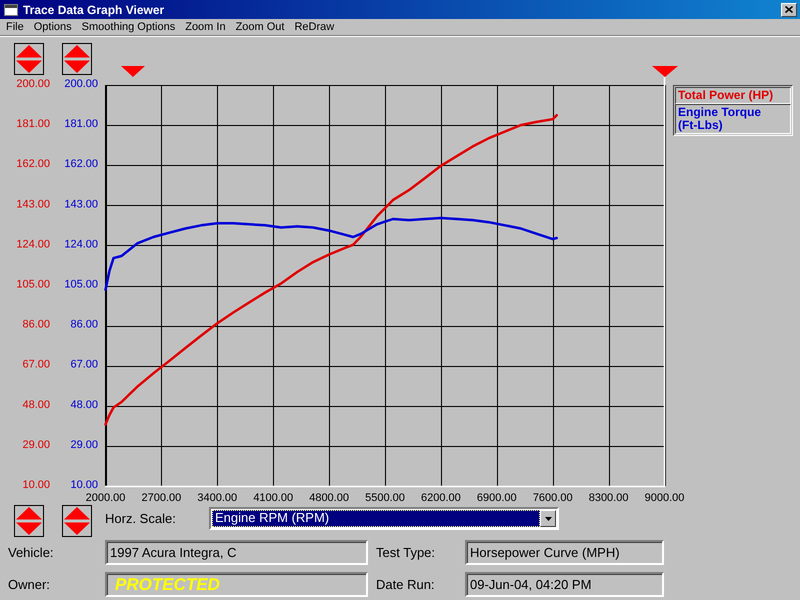 The width and height of the screenshot is (800, 600). Describe the element at coordinates (406, 553) in the screenshot. I see `field-label: Test Type:` at that location.